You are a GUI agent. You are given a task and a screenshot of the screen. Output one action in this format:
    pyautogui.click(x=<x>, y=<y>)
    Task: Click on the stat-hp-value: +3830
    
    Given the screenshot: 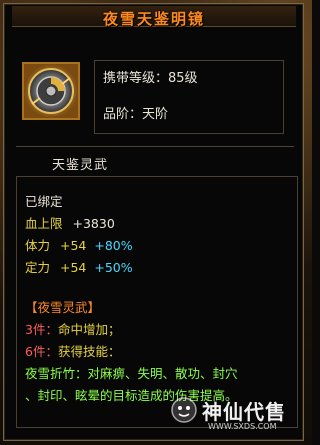 What is the action you would take?
    pyautogui.click(x=93, y=223)
    